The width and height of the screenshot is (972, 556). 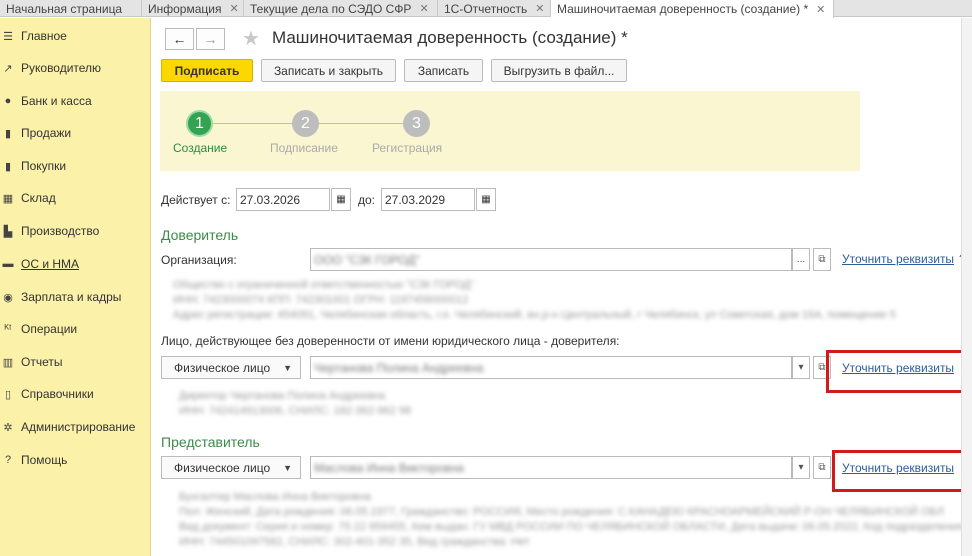 What do you see at coordinates (367, 200) in the screenshot?
I see `valid-to-label: до:` at bounding box center [367, 200].